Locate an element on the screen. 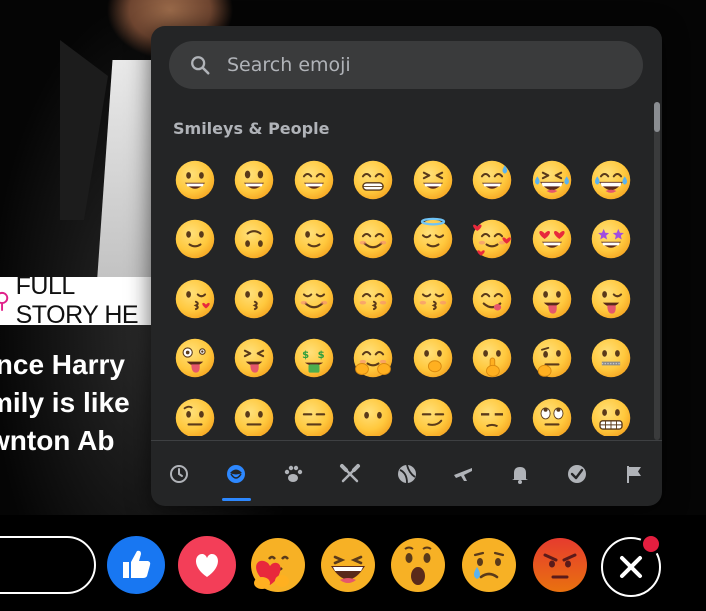  reaction-like-button is located at coordinates (136, 565).